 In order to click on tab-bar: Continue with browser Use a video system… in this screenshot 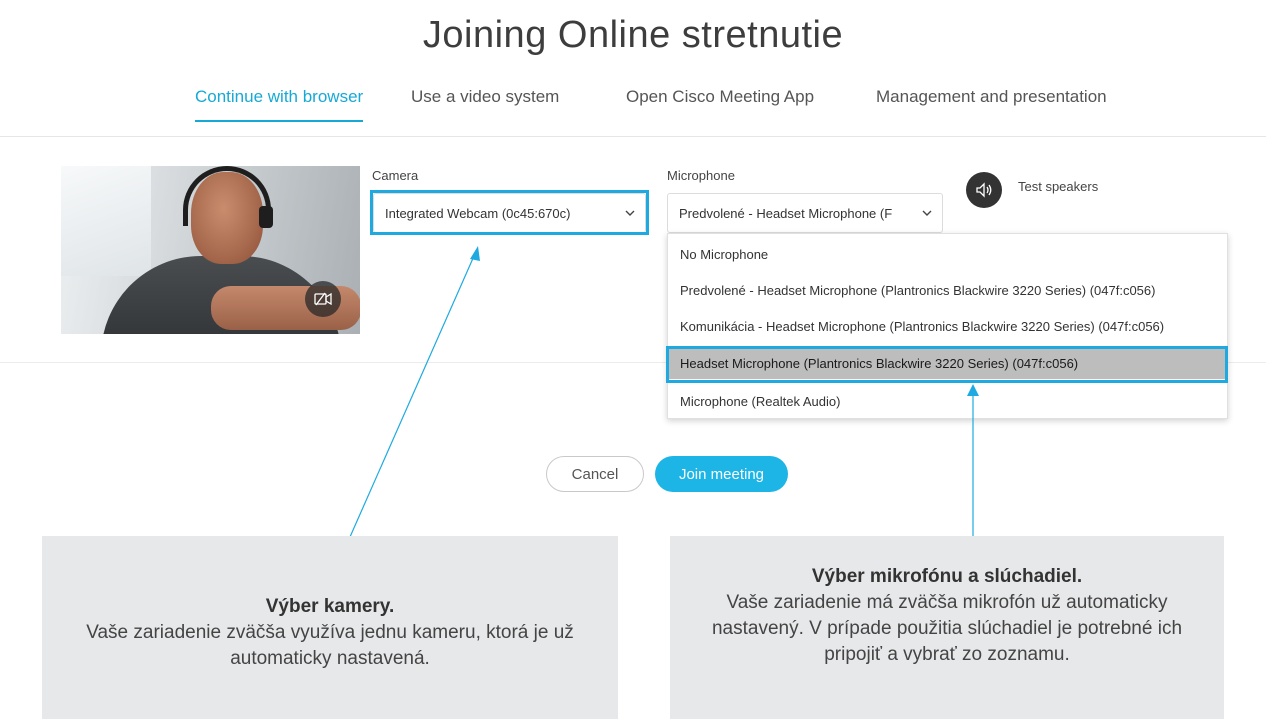, I will do `click(633, 104)`.